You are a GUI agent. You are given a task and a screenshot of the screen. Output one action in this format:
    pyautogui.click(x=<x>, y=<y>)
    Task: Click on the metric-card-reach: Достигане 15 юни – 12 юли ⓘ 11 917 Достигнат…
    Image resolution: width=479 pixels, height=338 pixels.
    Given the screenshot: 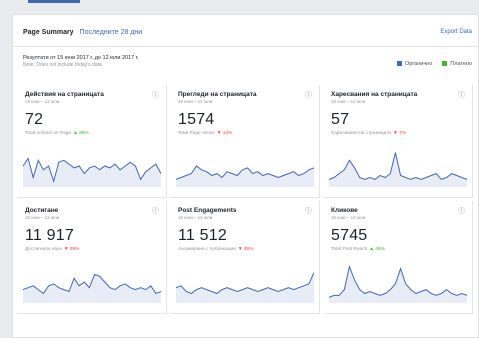 What is the action you would take?
    pyautogui.click(x=92, y=257)
    